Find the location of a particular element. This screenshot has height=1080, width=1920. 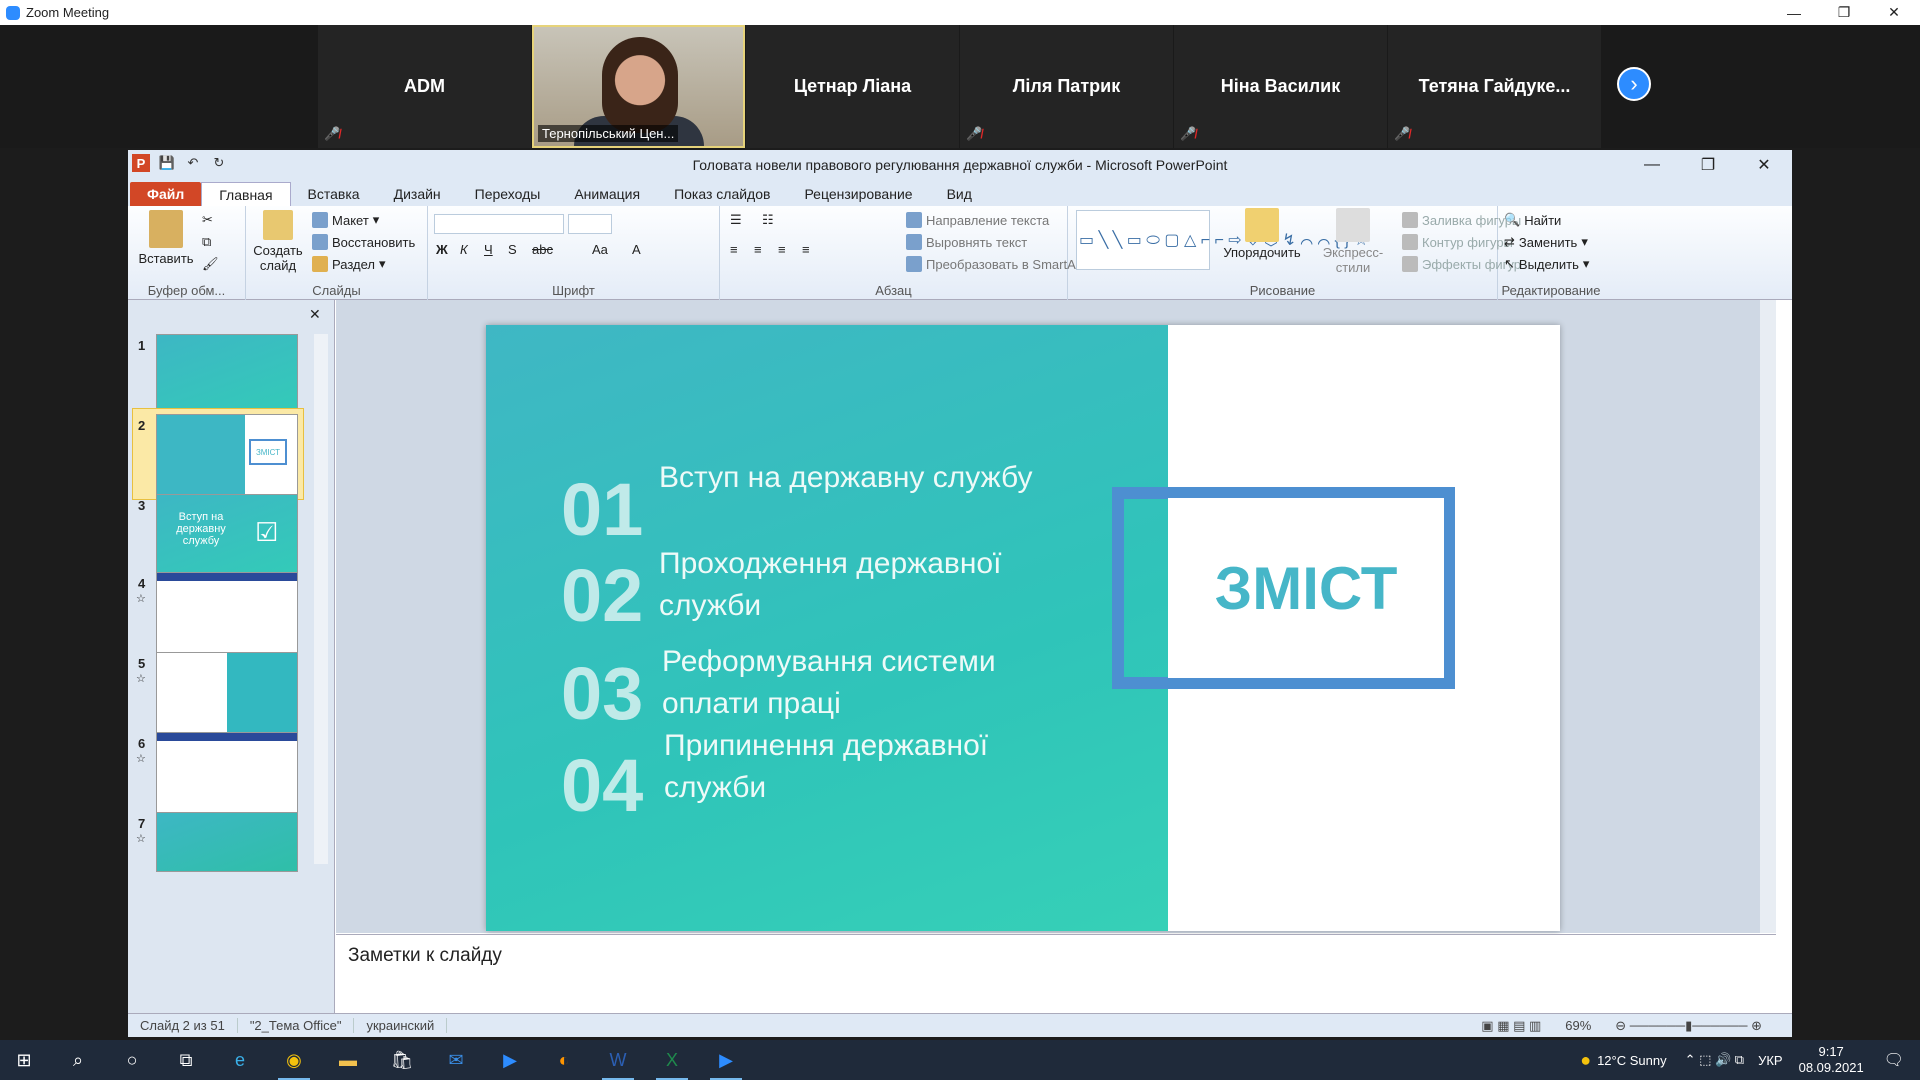

tray-icons: ⌃ ⬚ 🔊 ⧉ is located at coordinates (1714, 1060).